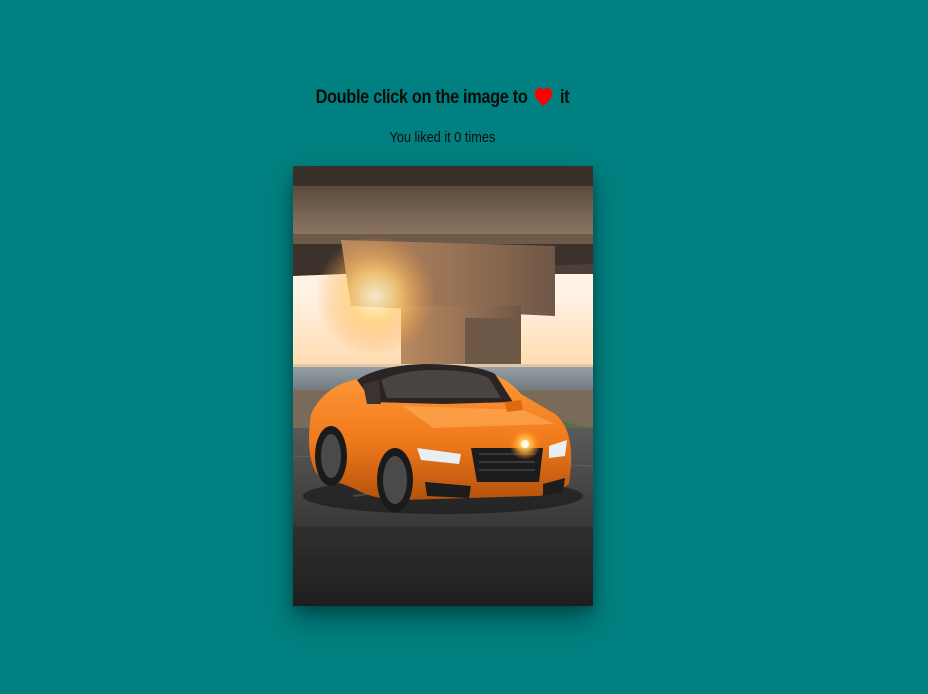 The image size is (928, 694). What do you see at coordinates (420, 138) in the screenshot?
I see `like-counter-prefix: You liked it` at bounding box center [420, 138].